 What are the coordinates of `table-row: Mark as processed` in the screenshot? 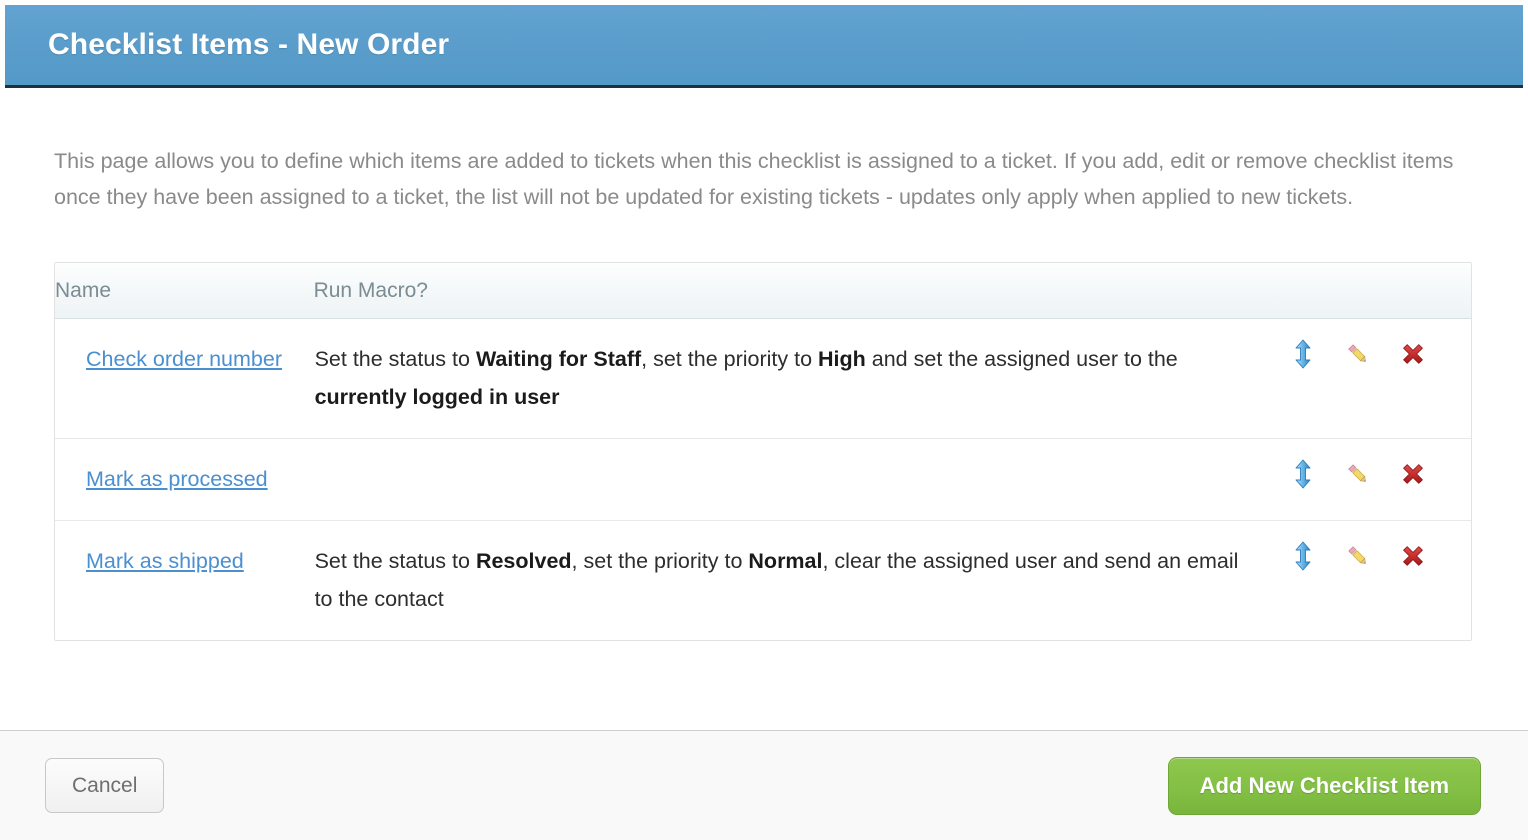 It's located at (763, 479).